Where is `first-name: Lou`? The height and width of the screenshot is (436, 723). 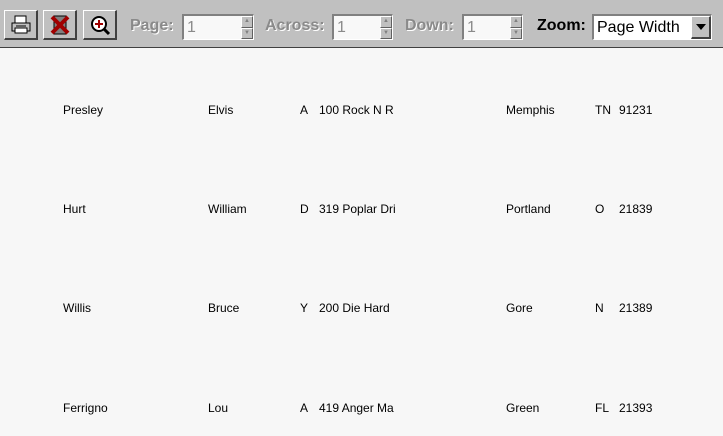 first-name: Lou is located at coordinates (218, 408).